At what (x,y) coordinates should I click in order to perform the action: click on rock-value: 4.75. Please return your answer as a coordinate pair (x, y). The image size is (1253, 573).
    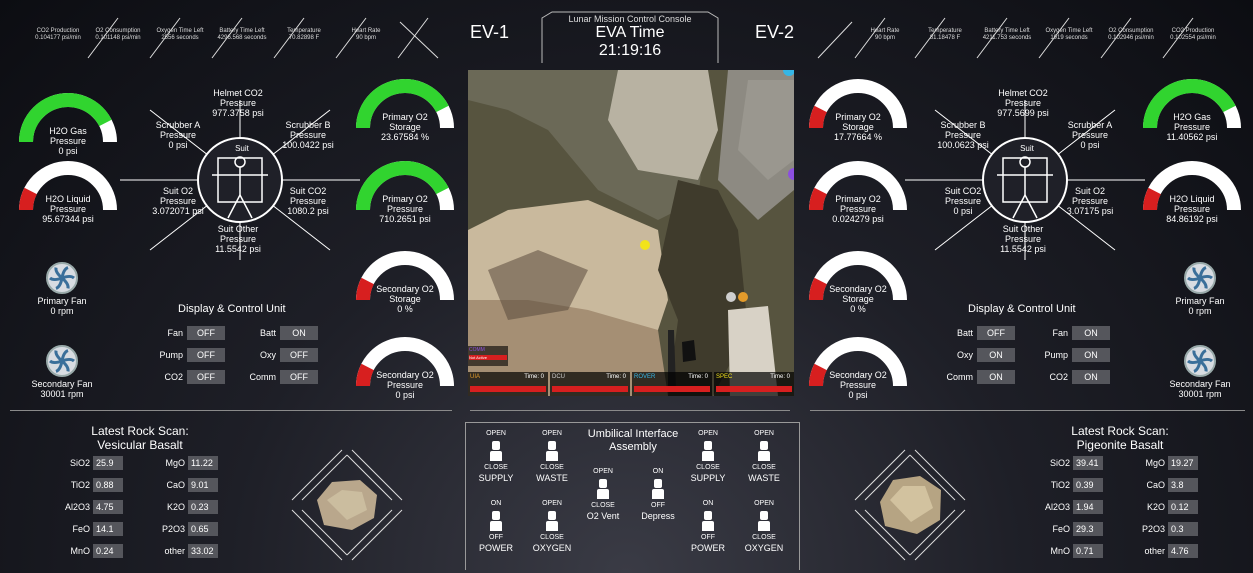
    Looking at the image, I should click on (108, 507).